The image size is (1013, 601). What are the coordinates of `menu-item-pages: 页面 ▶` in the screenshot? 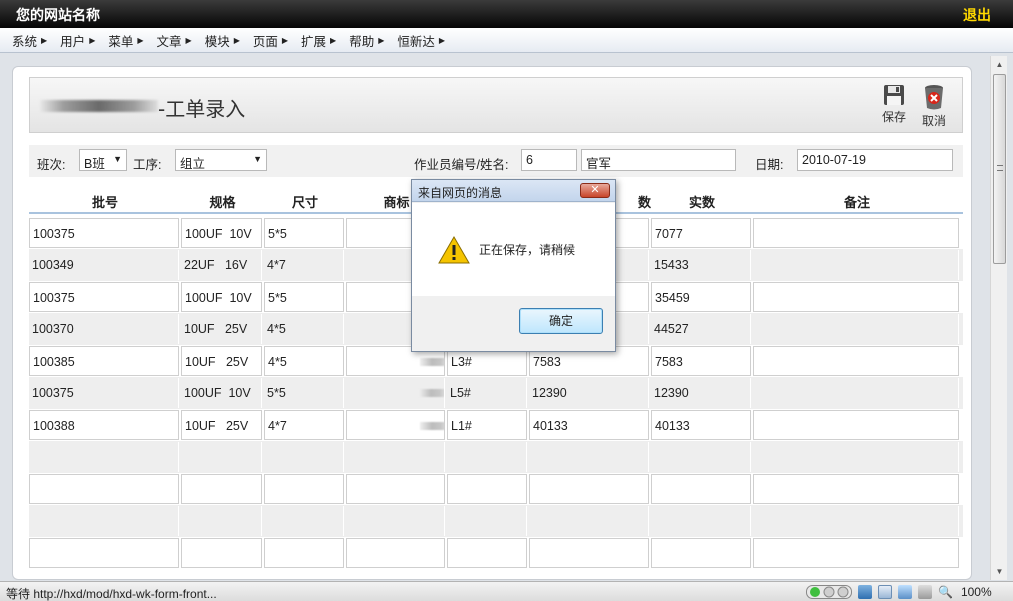 It's located at (270, 40).